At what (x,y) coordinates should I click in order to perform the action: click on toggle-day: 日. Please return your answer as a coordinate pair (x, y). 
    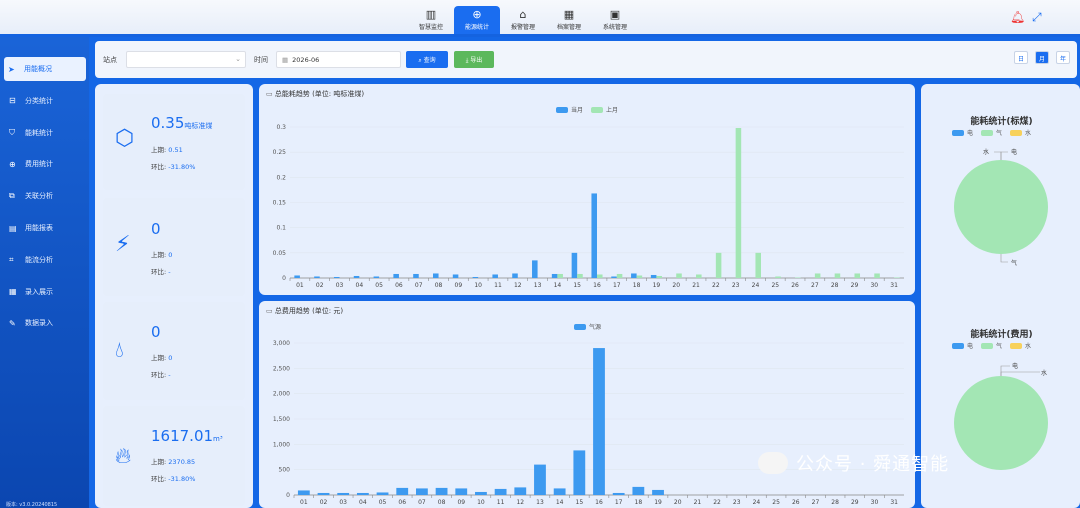
    Looking at the image, I should click on (1021, 57).